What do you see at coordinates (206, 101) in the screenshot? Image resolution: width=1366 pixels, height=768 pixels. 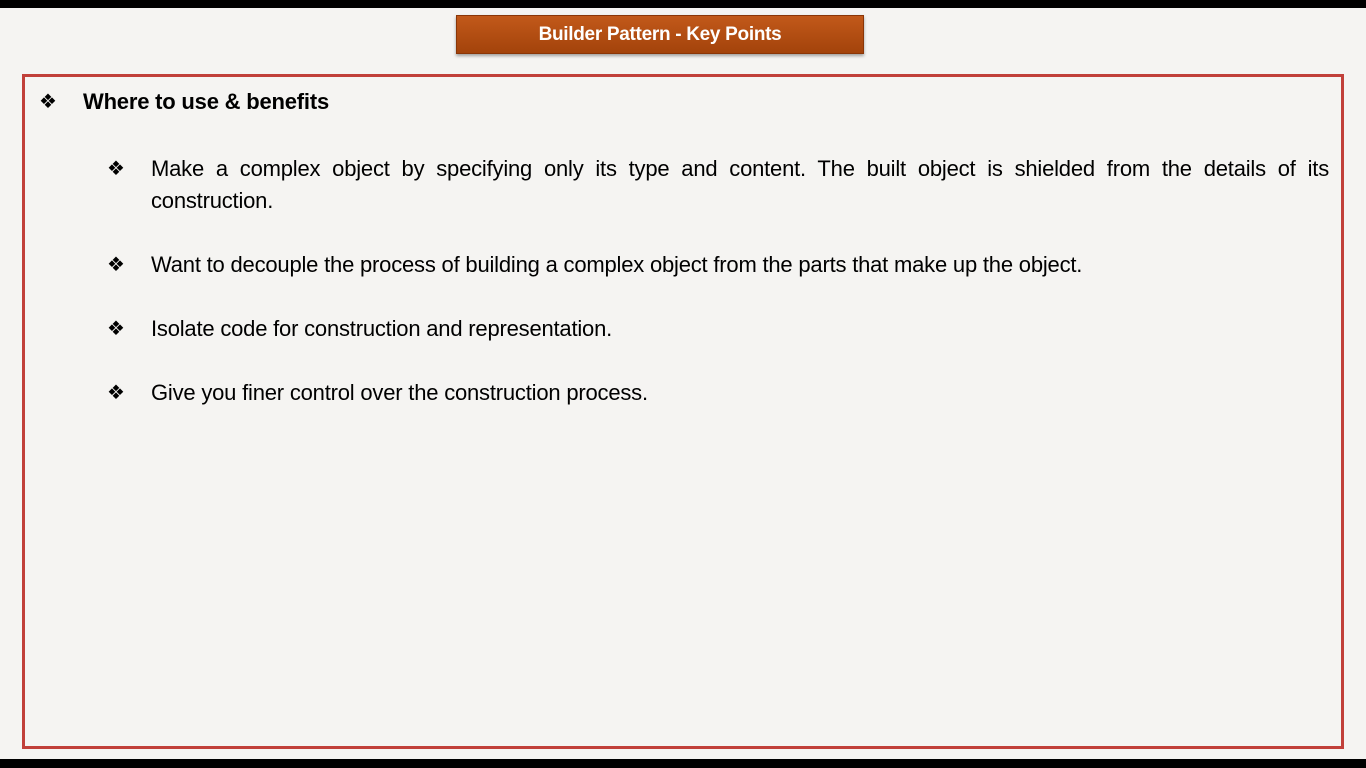 I see `section-heading: Where to use & benefits` at bounding box center [206, 101].